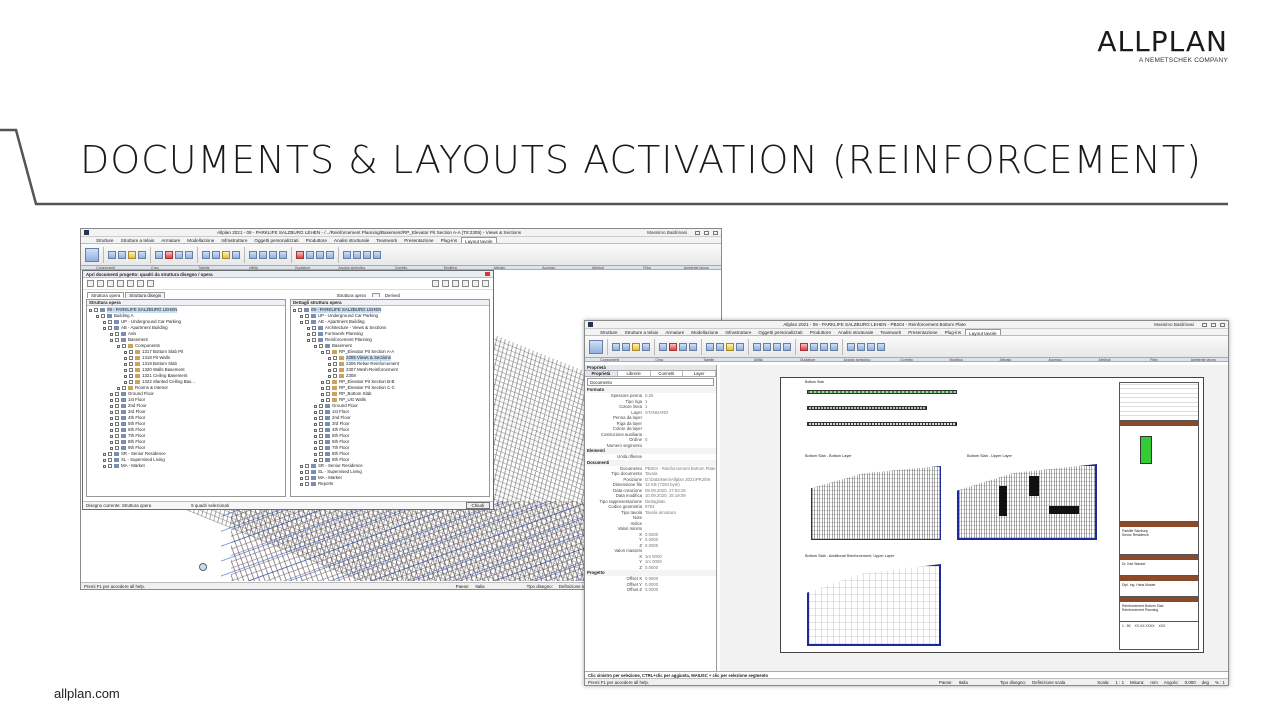  I want to click on ribbon-tab: Presentazione, so click(922, 332).